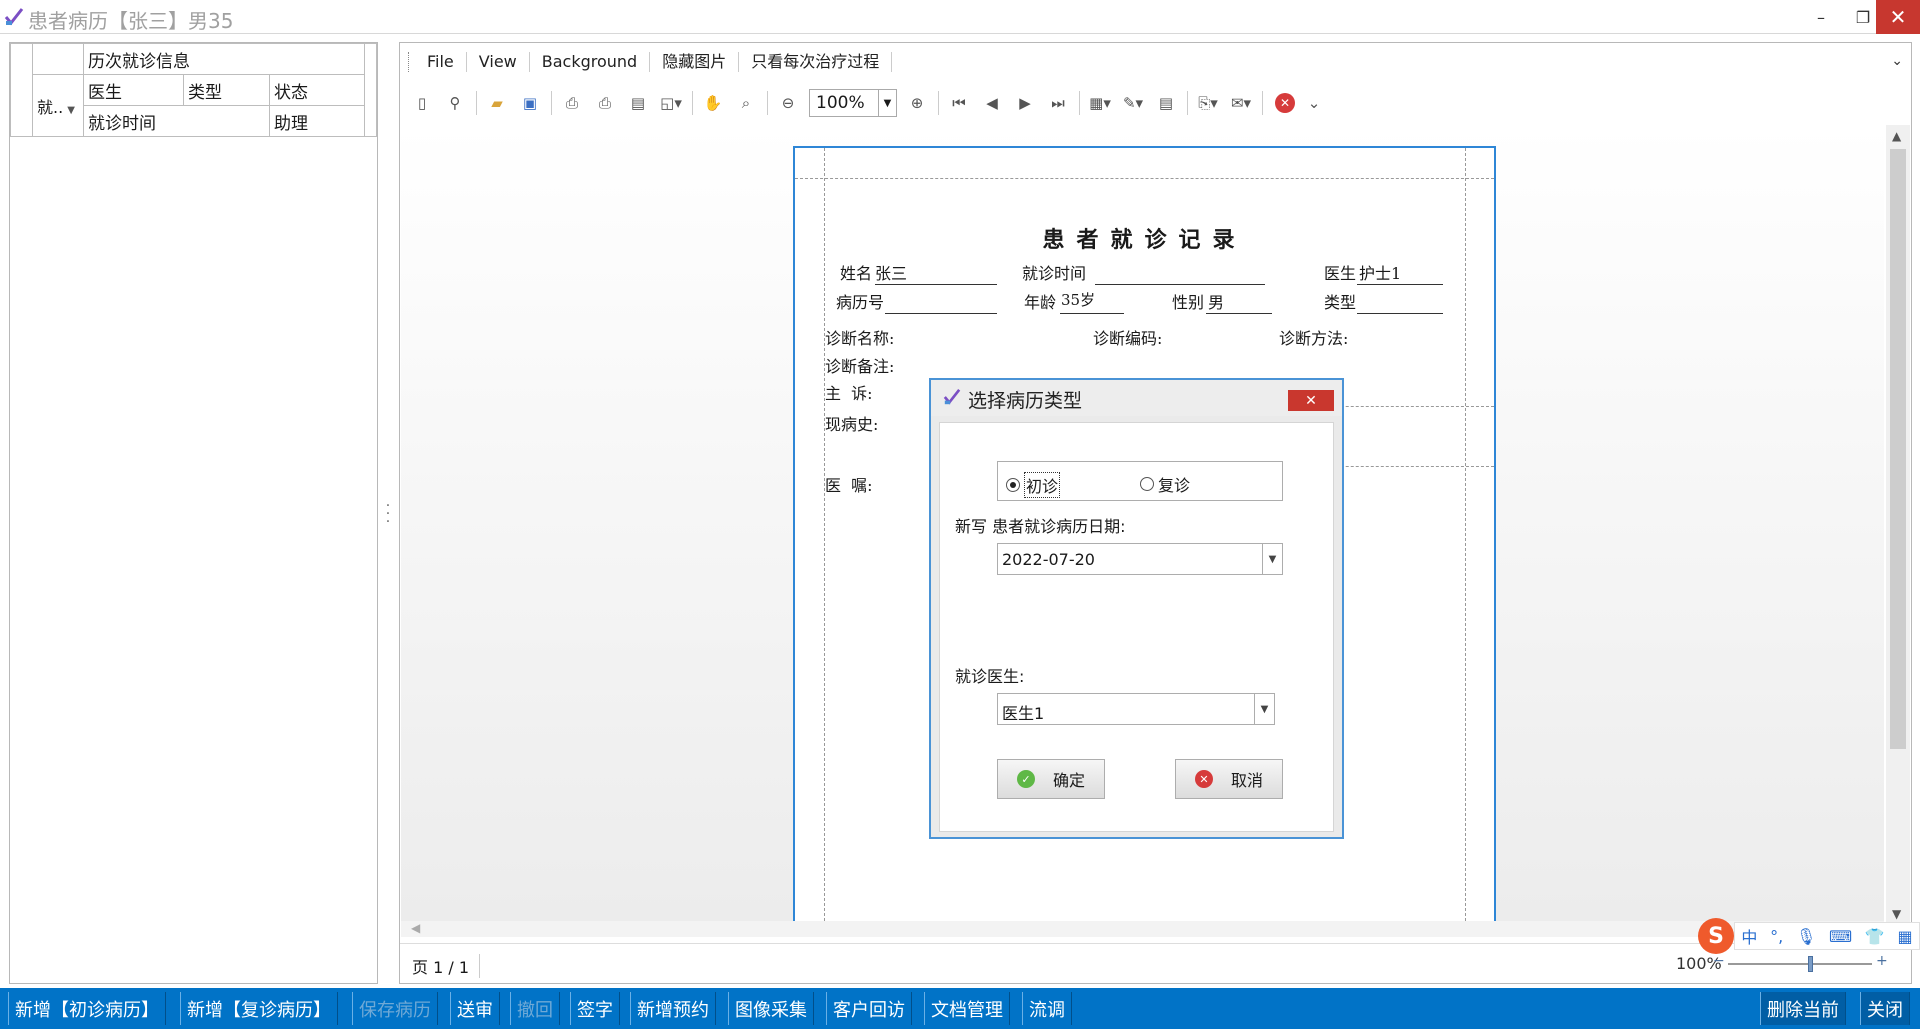  What do you see at coordinates (1142, 929) in the screenshot?
I see `horizontal-scrollbar: ◀` at bounding box center [1142, 929].